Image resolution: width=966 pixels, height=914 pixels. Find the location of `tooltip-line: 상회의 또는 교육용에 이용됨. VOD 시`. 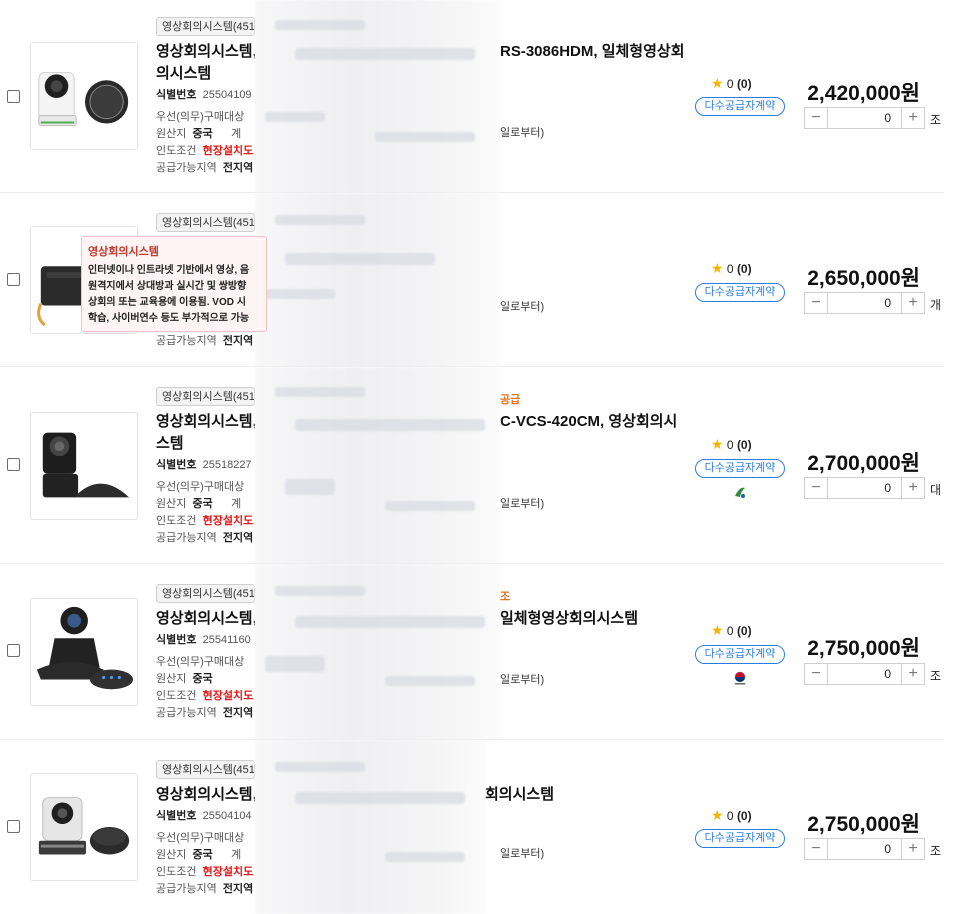

tooltip-line: 상회의 또는 교육용에 이용됨. VOD 시 is located at coordinates (167, 302).